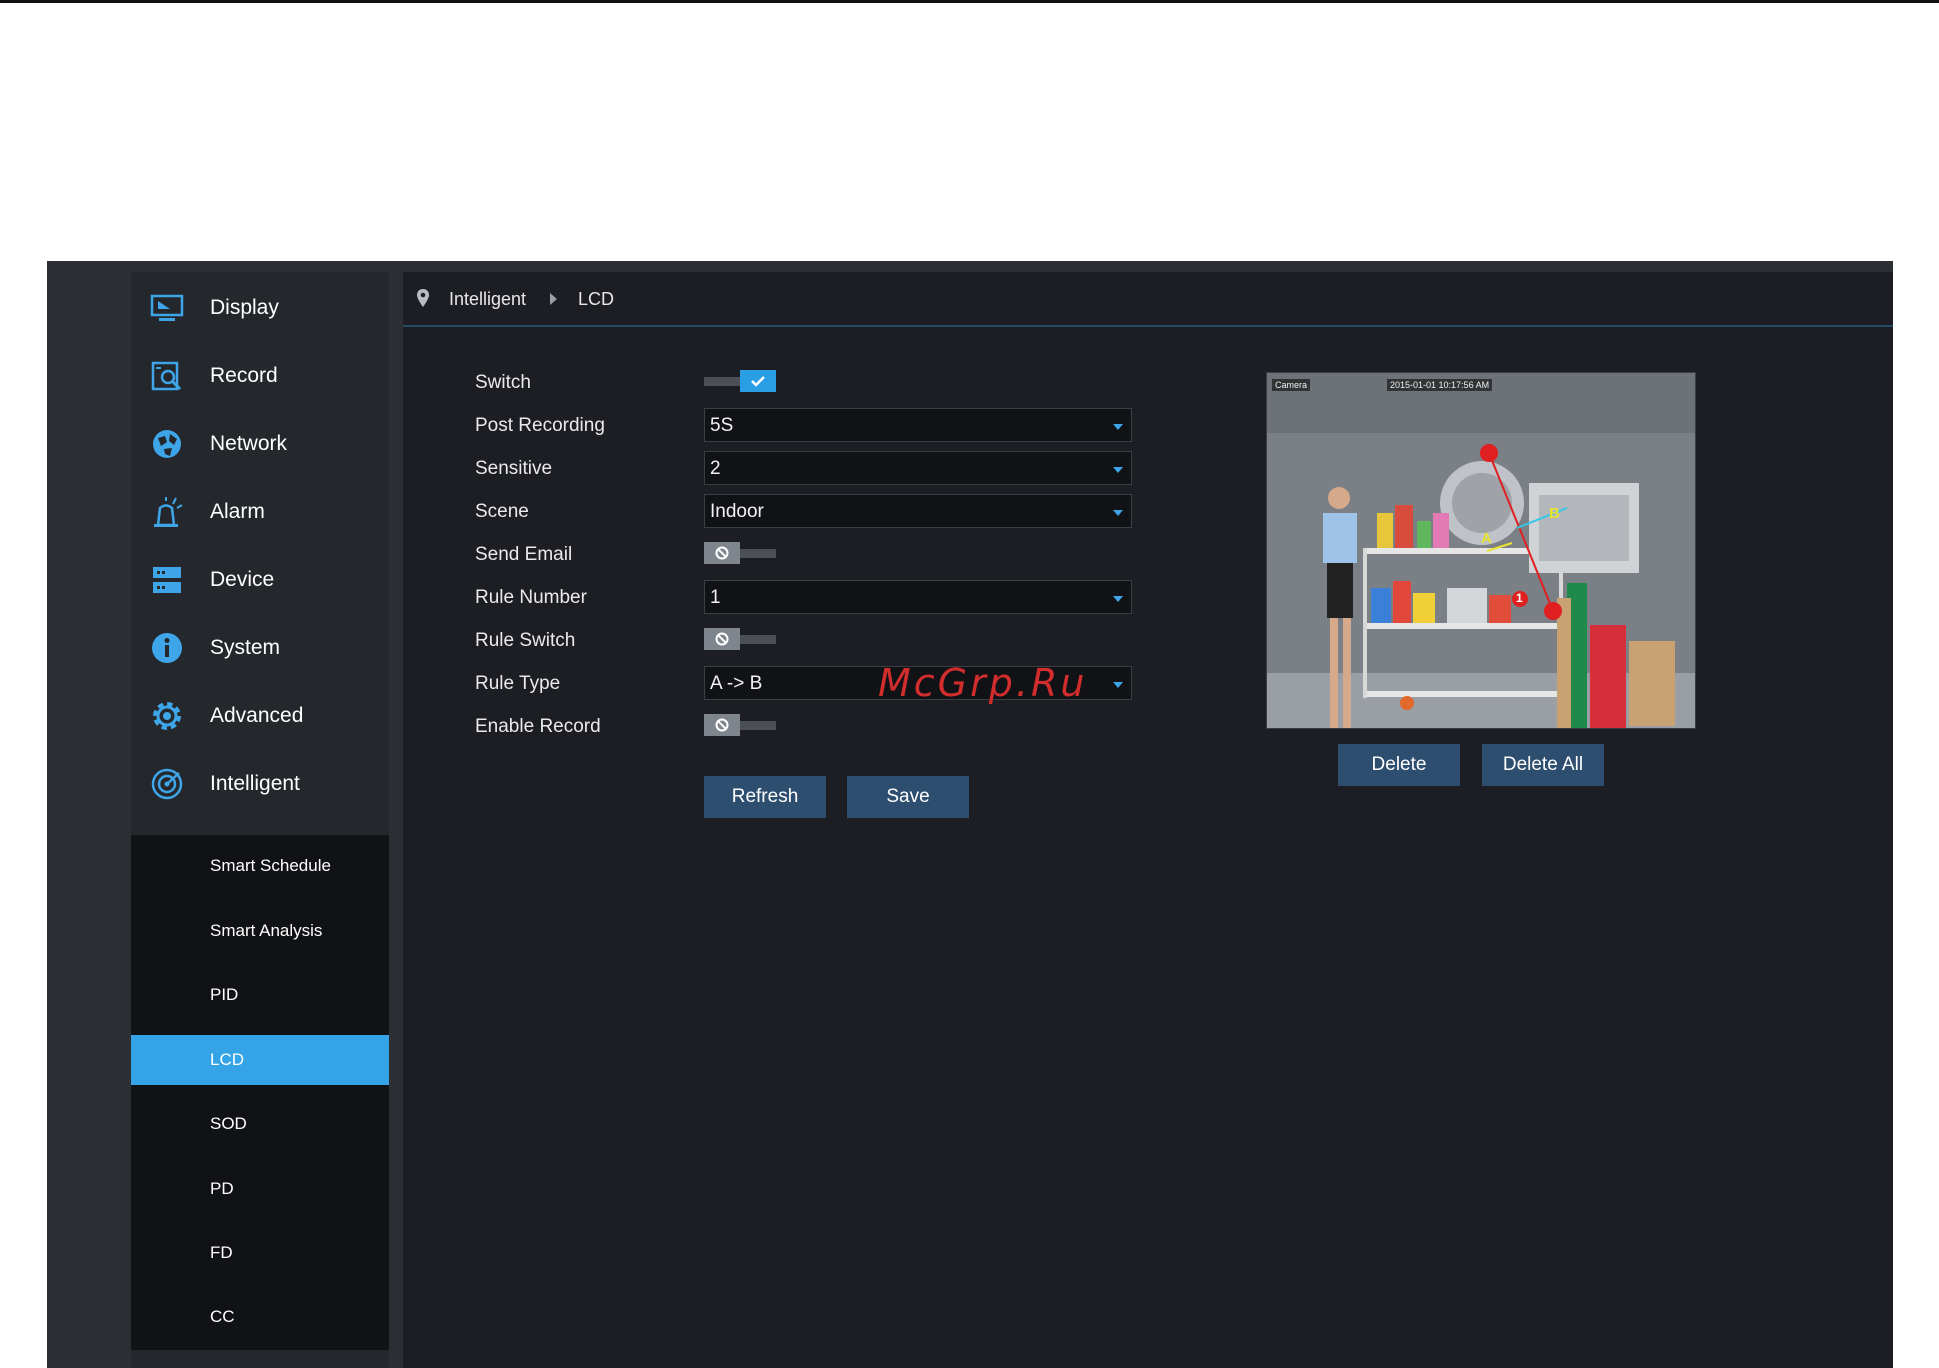 This screenshot has width=1939, height=1368. Describe the element at coordinates (983, 683) in the screenshot. I see `watermark: McGrp.Ru` at that location.